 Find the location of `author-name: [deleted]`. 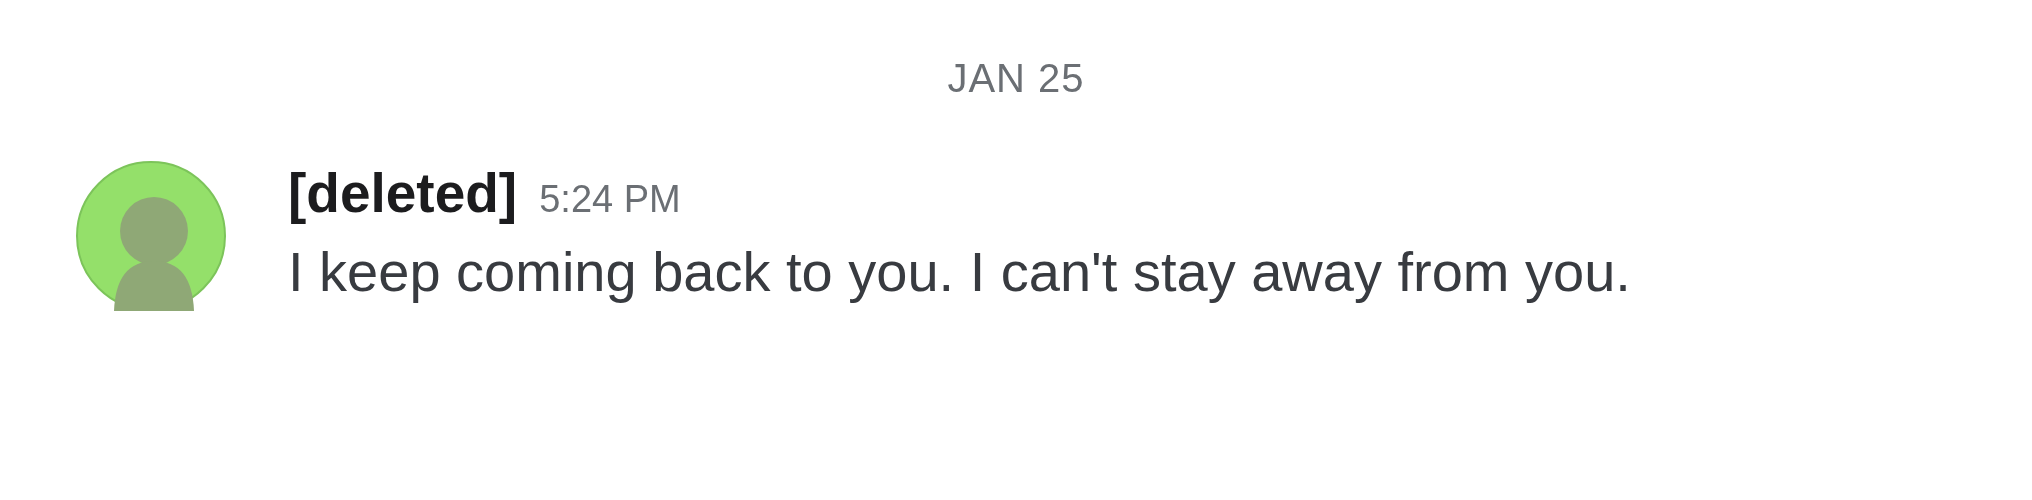

author-name: [deleted] is located at coordinates (403, 193).